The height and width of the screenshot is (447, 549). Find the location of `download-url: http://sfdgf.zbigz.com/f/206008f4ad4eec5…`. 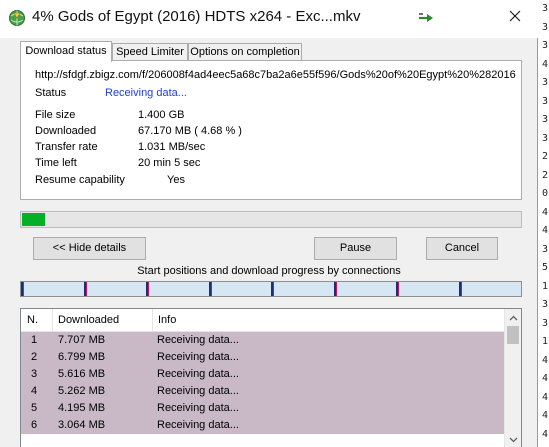

download-url: http://sfdgf.zbigz.com/f/206008f4ad4eec5… is located at coordinates (275, 75).